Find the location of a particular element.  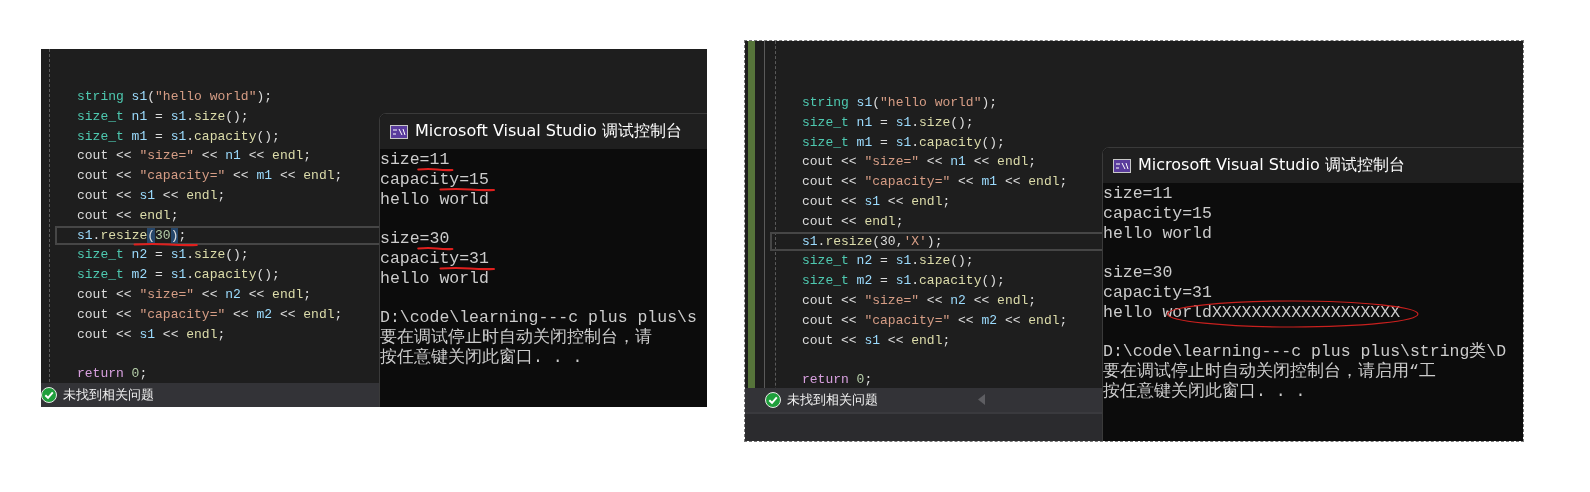

console-output-line: D:\code\learning---c plus plus\string类\D is located at coordinates (1305, 352).